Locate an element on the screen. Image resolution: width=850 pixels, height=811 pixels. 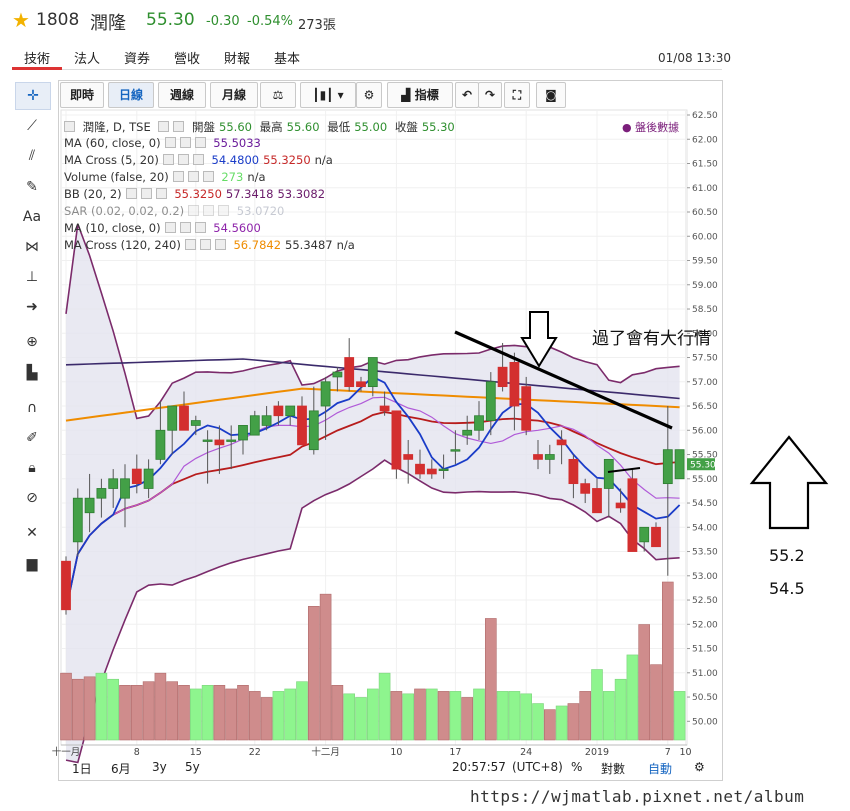
collapse-icon is located at coordinates (69, 126).